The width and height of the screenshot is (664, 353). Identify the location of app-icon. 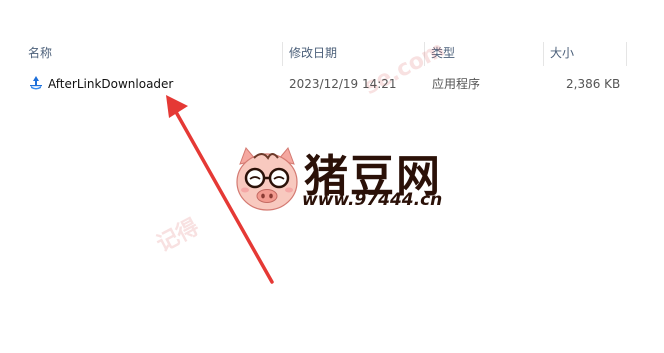
(36, 83).